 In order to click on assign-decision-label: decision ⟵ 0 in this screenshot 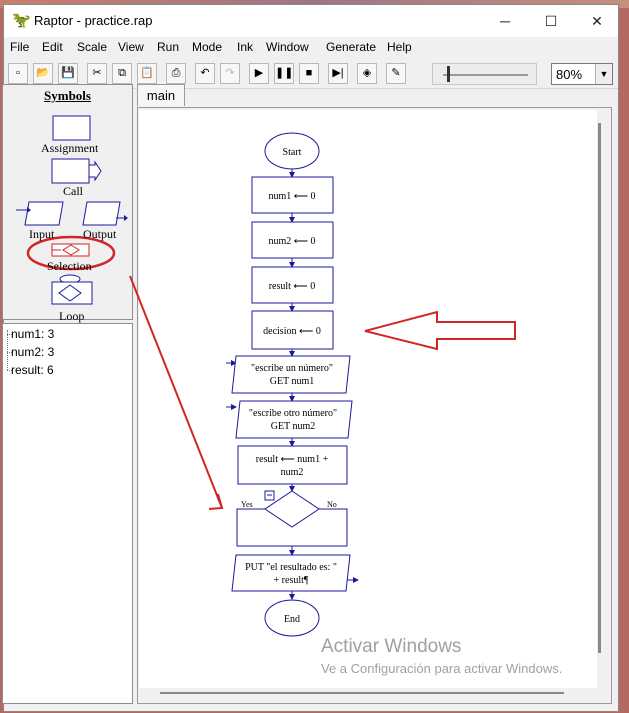, I will do `click(292, 331)`.